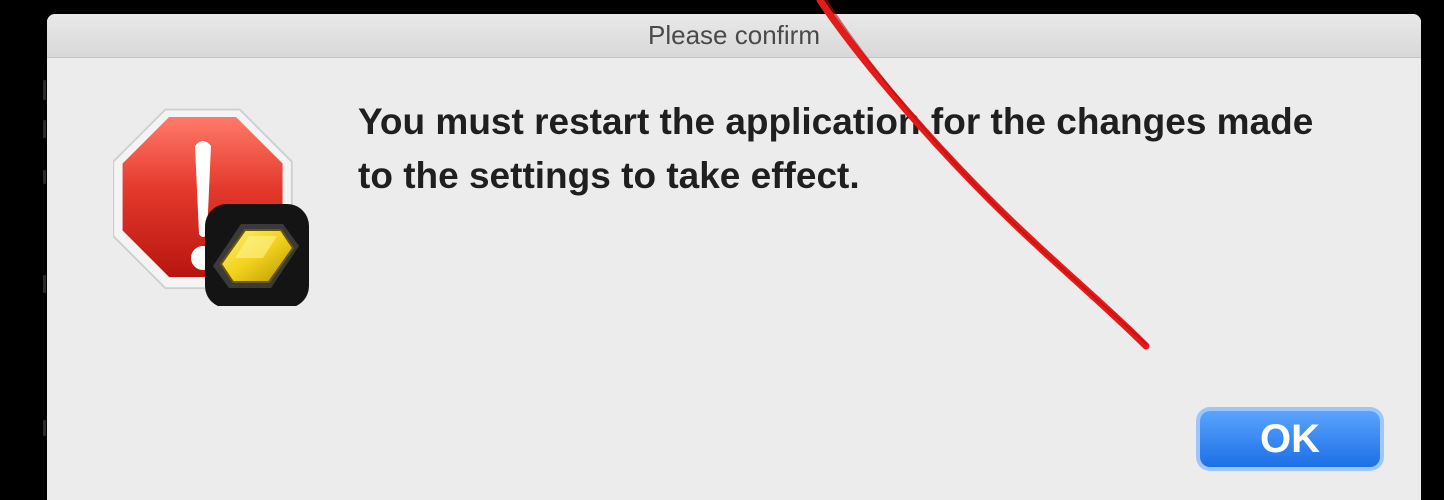 The width and height of the screenshot is (1444, 500). I want to click on ok-button: OK, so click(1290, 439).